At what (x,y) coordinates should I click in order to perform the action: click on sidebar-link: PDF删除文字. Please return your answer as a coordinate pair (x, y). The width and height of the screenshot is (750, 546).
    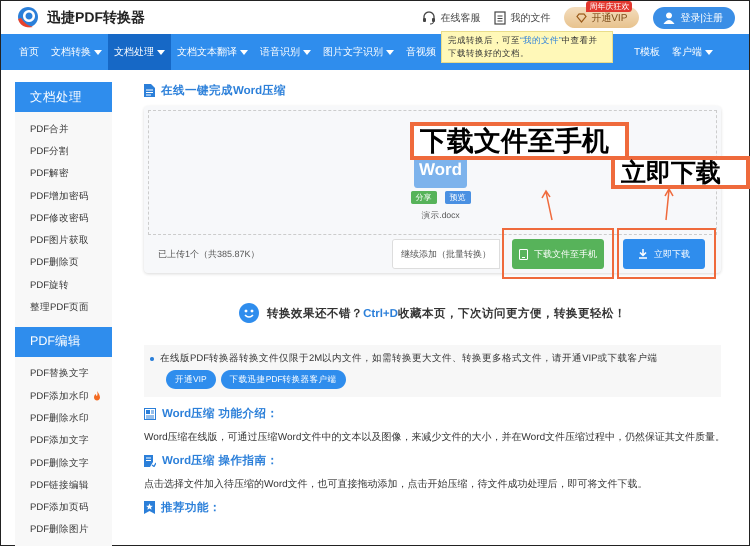
    Looking at the image, I should click on (59, 463).